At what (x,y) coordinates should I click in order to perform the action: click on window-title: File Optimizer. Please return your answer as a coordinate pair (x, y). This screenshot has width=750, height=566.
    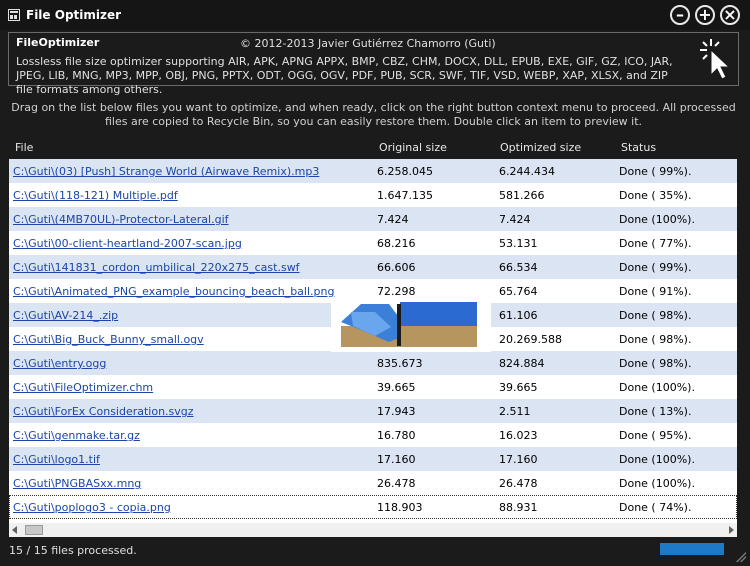
    Looking at the image, I should click on (74, 15).